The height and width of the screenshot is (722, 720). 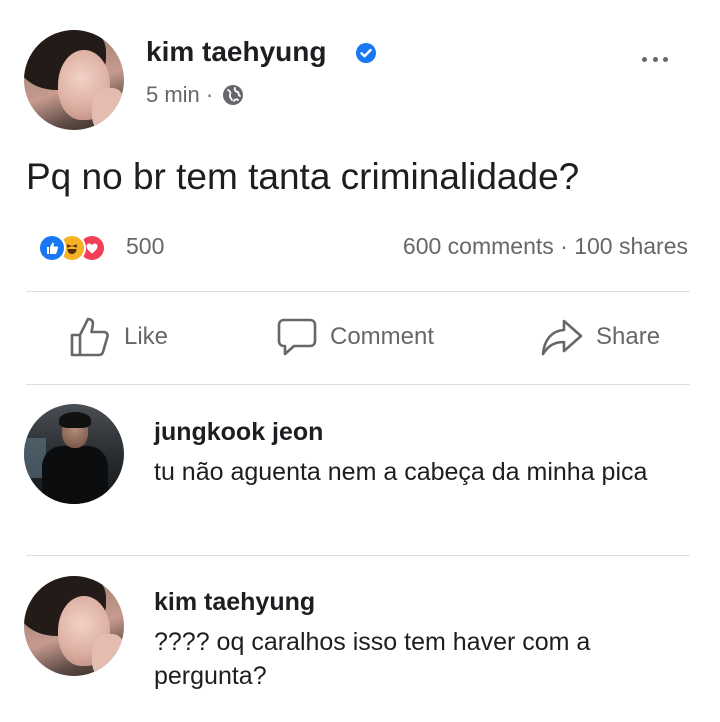 What do you see at coordinates (89, 337) in the screenshot?
I see `like-icon` at bounding box center [89, 337].